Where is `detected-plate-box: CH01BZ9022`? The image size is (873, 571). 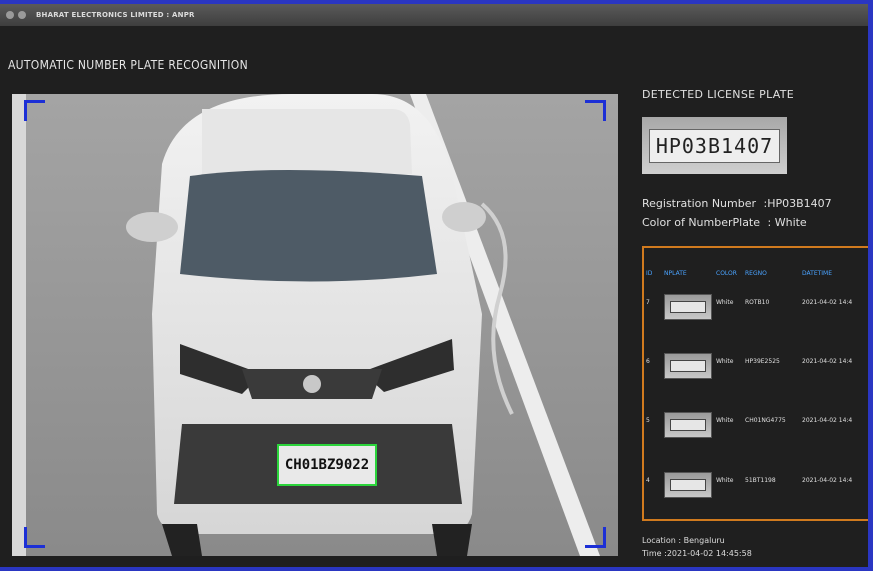
detected-plate-box: CH01BZ9022 is located at coordinates (327, 465).